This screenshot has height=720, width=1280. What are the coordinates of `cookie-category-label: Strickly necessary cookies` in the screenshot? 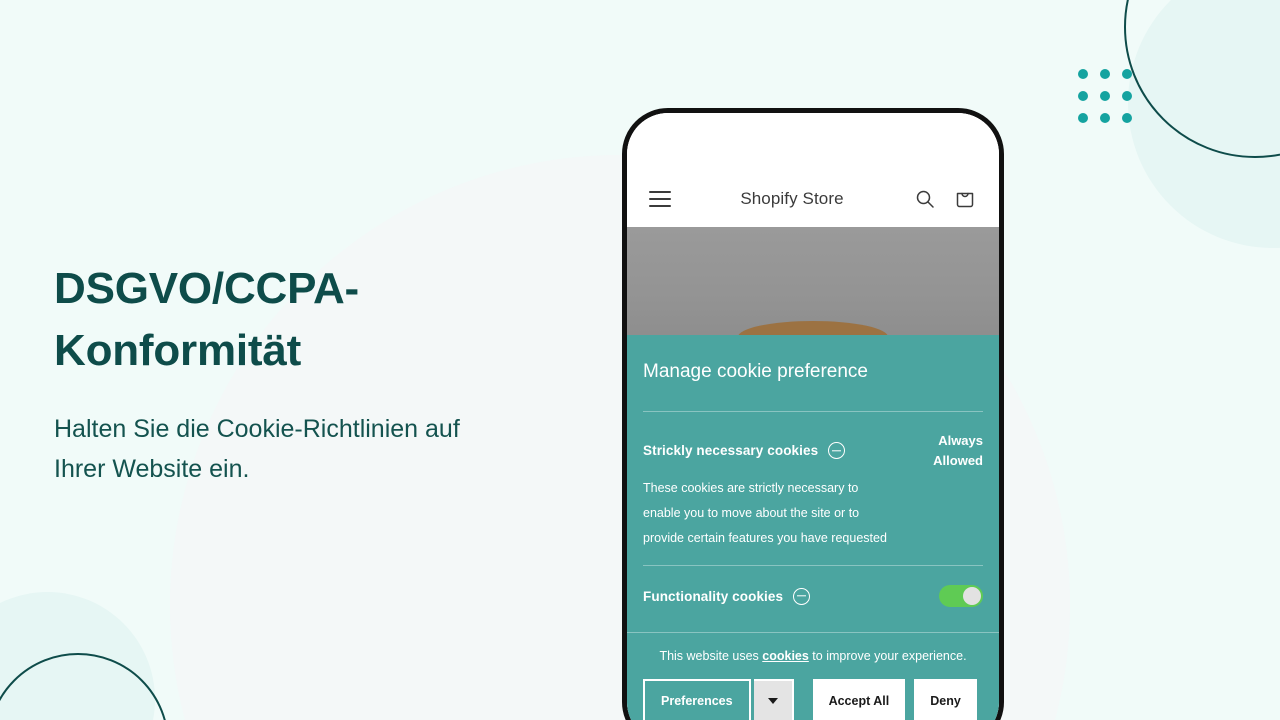 It's located at (731, 450).